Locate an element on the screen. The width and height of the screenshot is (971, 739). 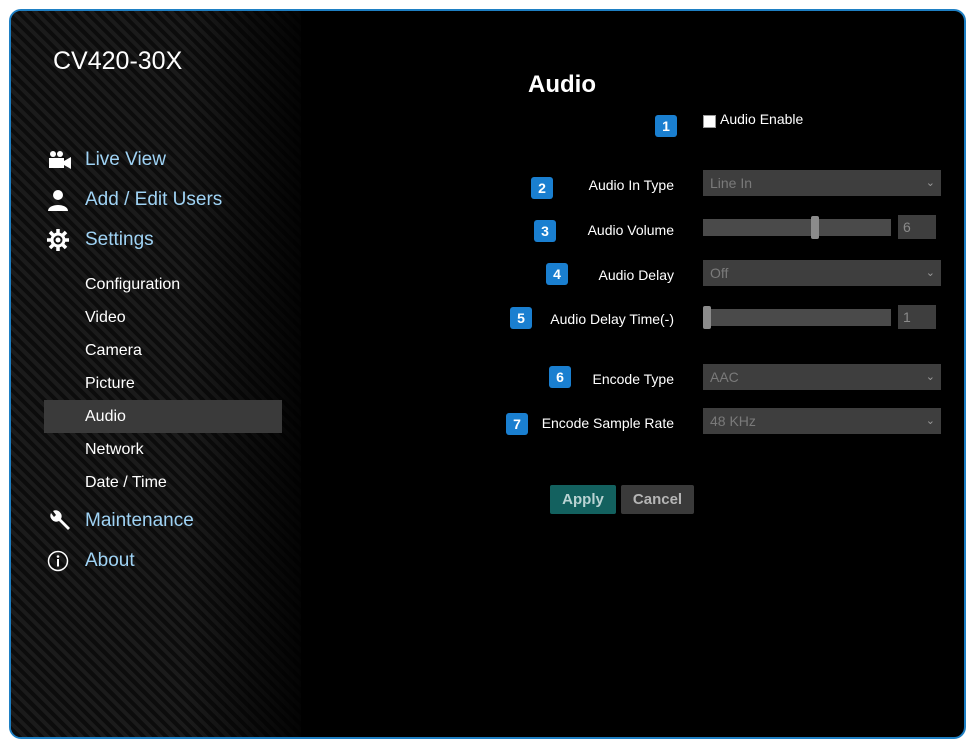
badge-6: 6 is located at coordinates (560, 377).